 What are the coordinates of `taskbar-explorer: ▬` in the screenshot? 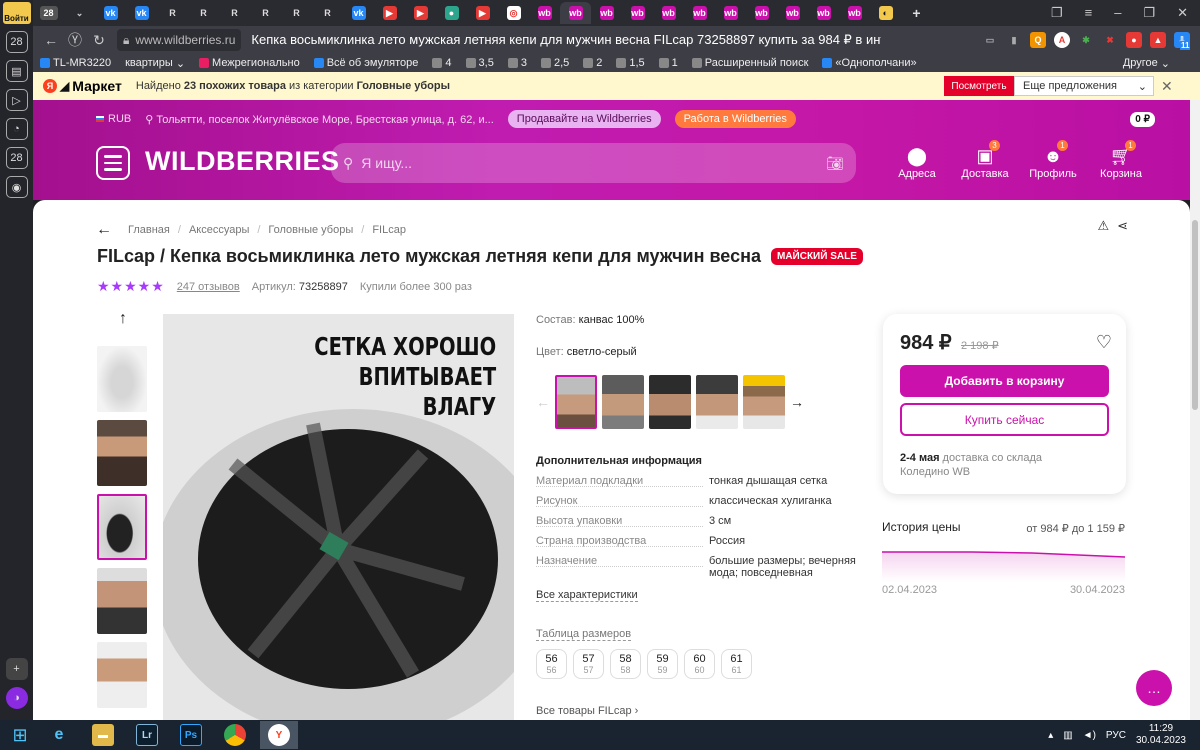 It's located at (103, 735).